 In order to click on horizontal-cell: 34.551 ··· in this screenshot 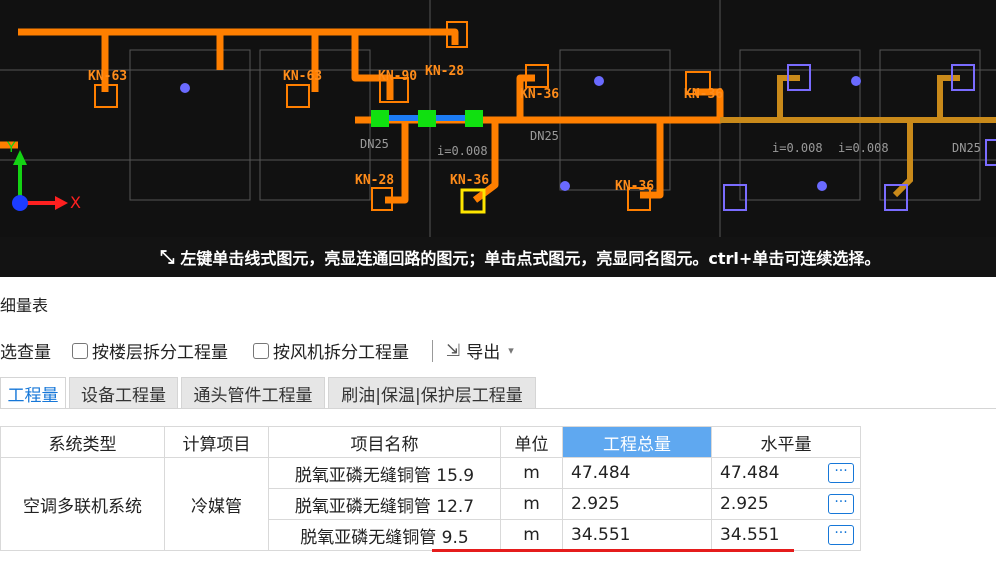, I will do `click(786, 535)`.